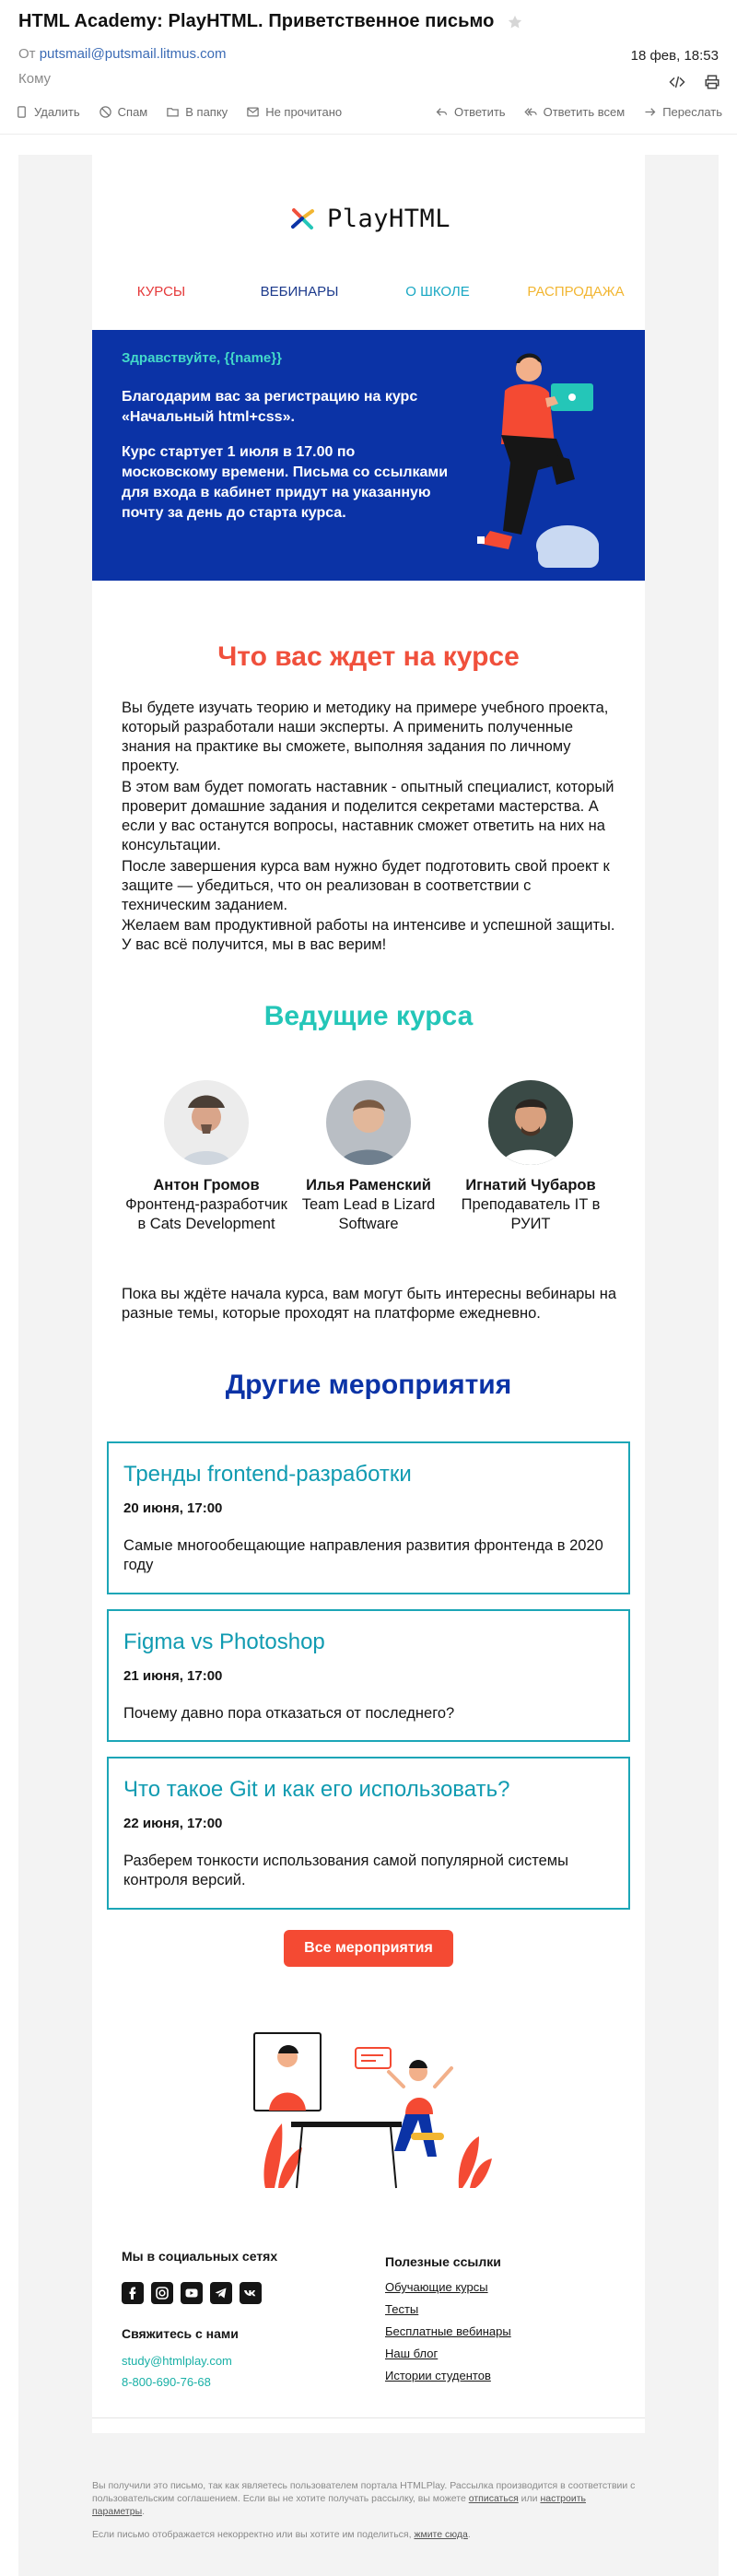  Describe the element at coordinates (105, 112) in the screenshot. I see `spam-icon` at that location.